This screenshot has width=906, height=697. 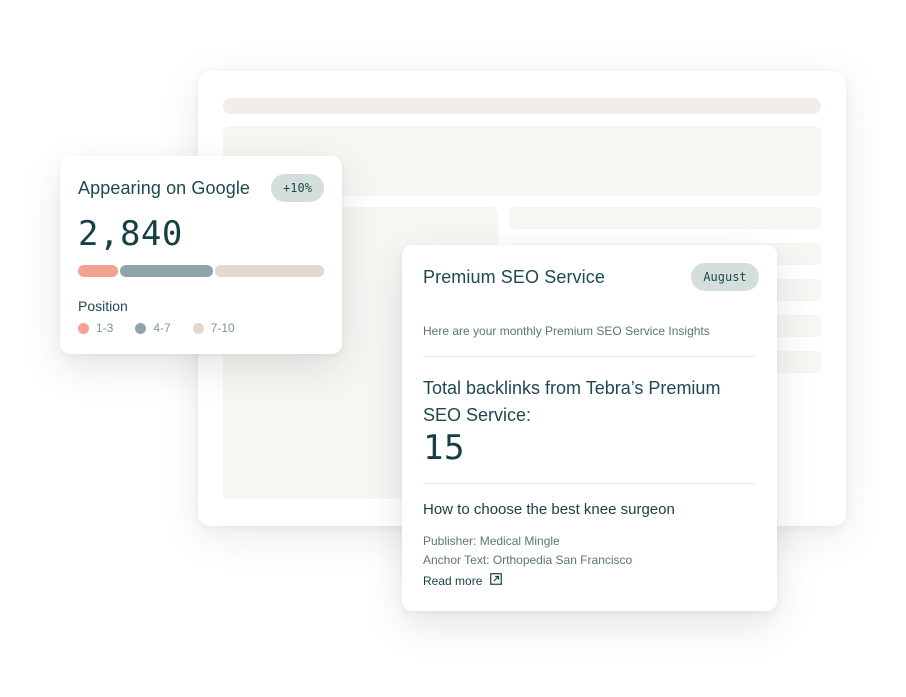 What do you see at coordinates (103, 306) in the screenshot?
I see `position-label: Position` at bounding box center [103, 306].